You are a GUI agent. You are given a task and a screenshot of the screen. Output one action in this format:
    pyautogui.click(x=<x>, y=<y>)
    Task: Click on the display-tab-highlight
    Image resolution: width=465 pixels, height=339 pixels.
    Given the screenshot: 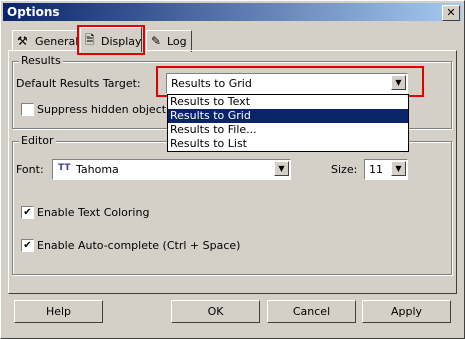 What is the action you would take?
    pyautogui.click(x=111, y=40)
    